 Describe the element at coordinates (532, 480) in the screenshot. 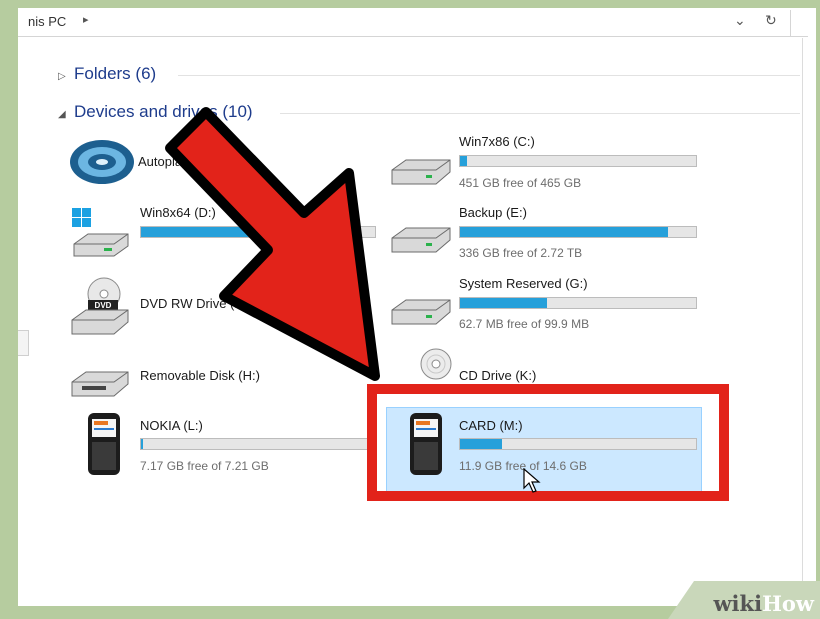

I see `mouse-cursor-icon` at that location.